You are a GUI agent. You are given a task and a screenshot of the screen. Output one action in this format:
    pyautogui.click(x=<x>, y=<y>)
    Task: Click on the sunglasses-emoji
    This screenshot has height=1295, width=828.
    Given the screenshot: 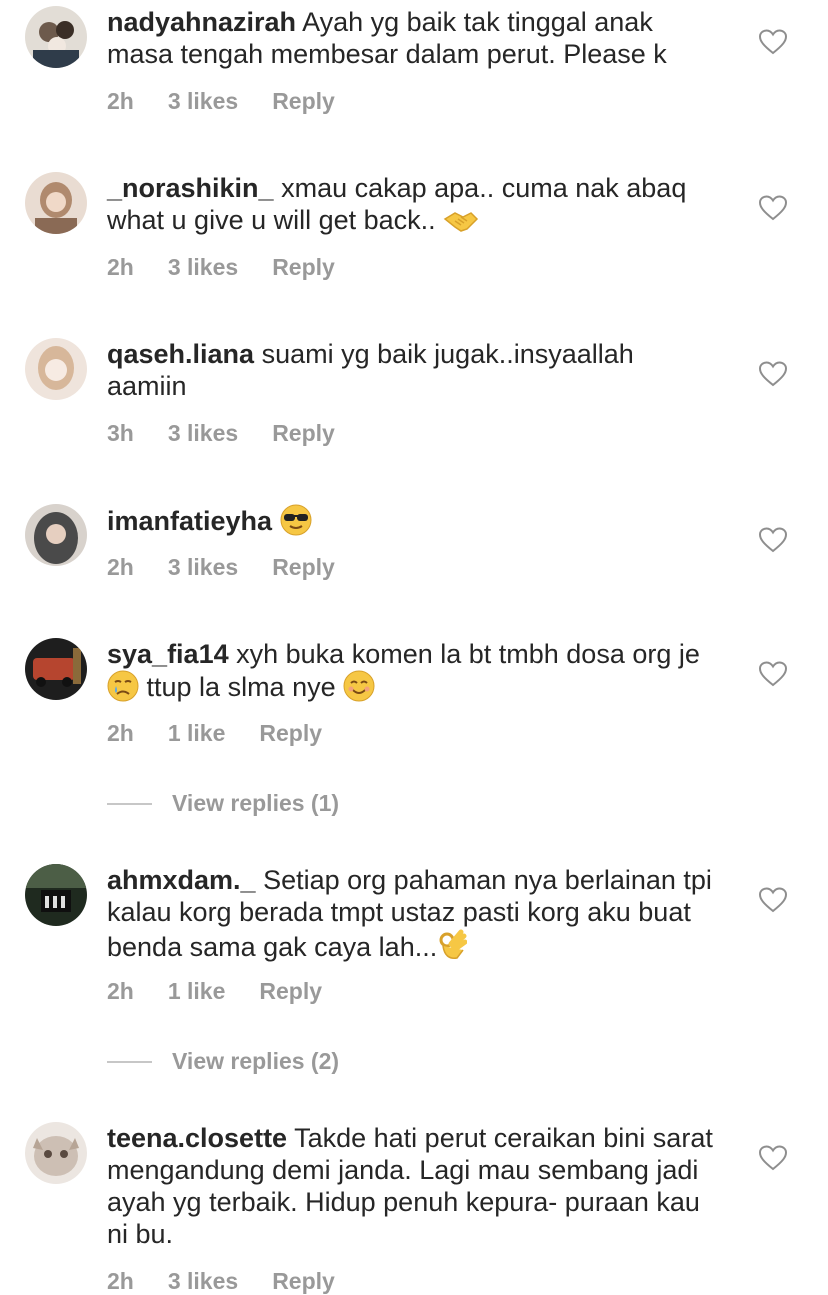 What is the action you would take?
    pyautogui.click(x=296, y=523)
    